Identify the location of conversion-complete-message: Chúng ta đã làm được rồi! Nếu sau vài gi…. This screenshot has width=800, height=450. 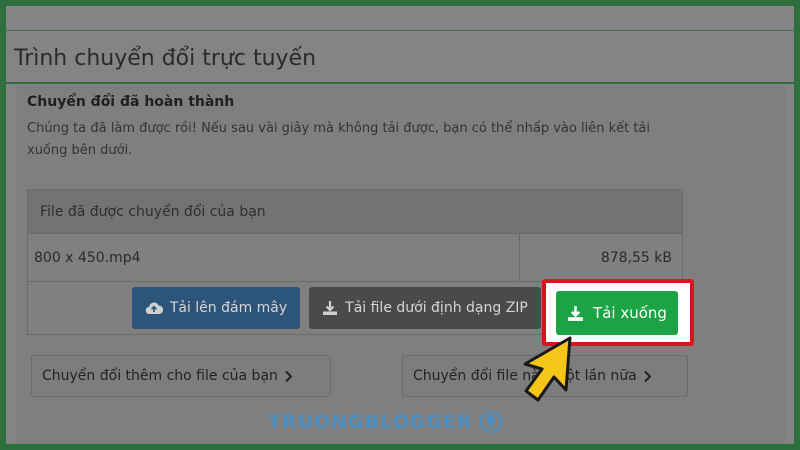
(339, 139).